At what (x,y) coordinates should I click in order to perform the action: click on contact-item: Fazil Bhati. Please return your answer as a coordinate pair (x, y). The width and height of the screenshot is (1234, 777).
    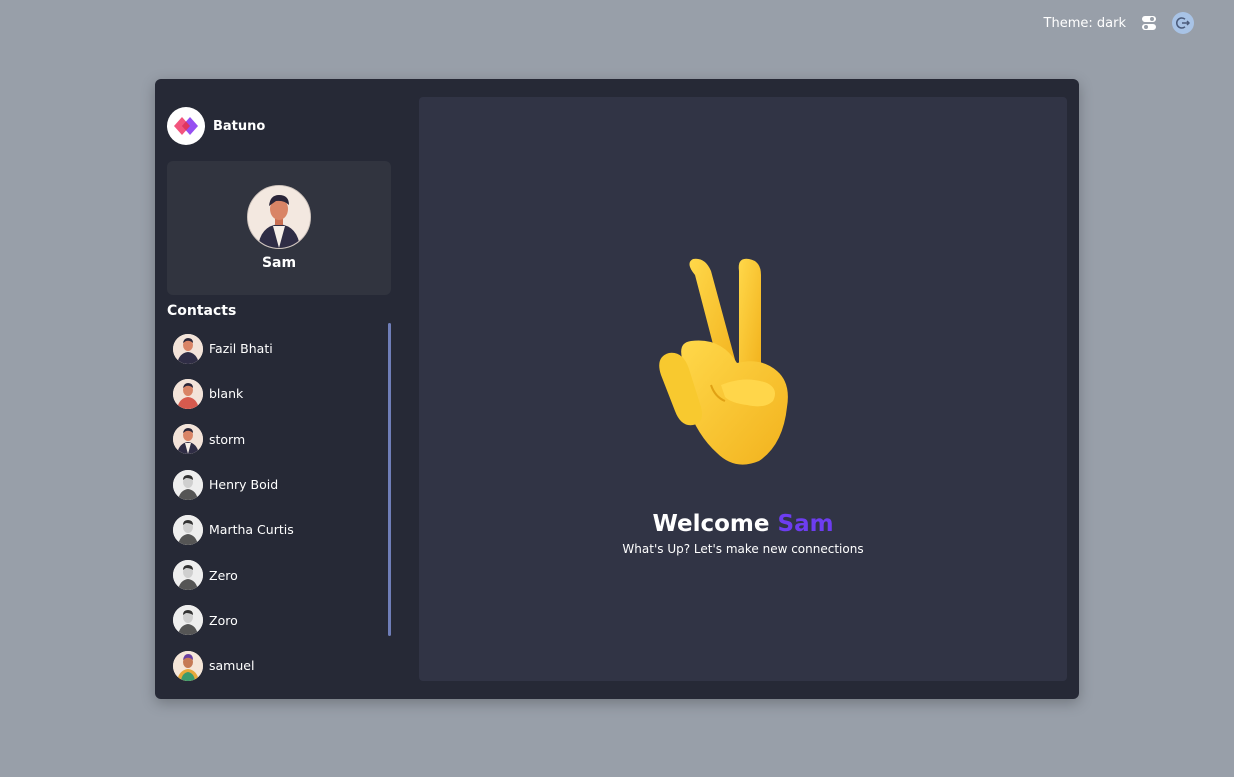
    Looking at the image, I should click on (282, 348).